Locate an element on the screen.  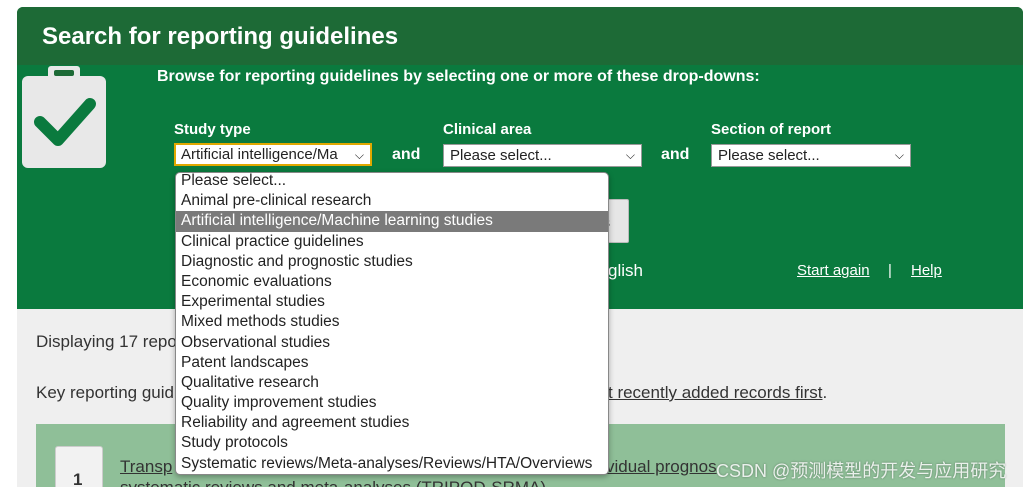
recently-added-link-text: t recently added records first is located at coordinates (715, 392).